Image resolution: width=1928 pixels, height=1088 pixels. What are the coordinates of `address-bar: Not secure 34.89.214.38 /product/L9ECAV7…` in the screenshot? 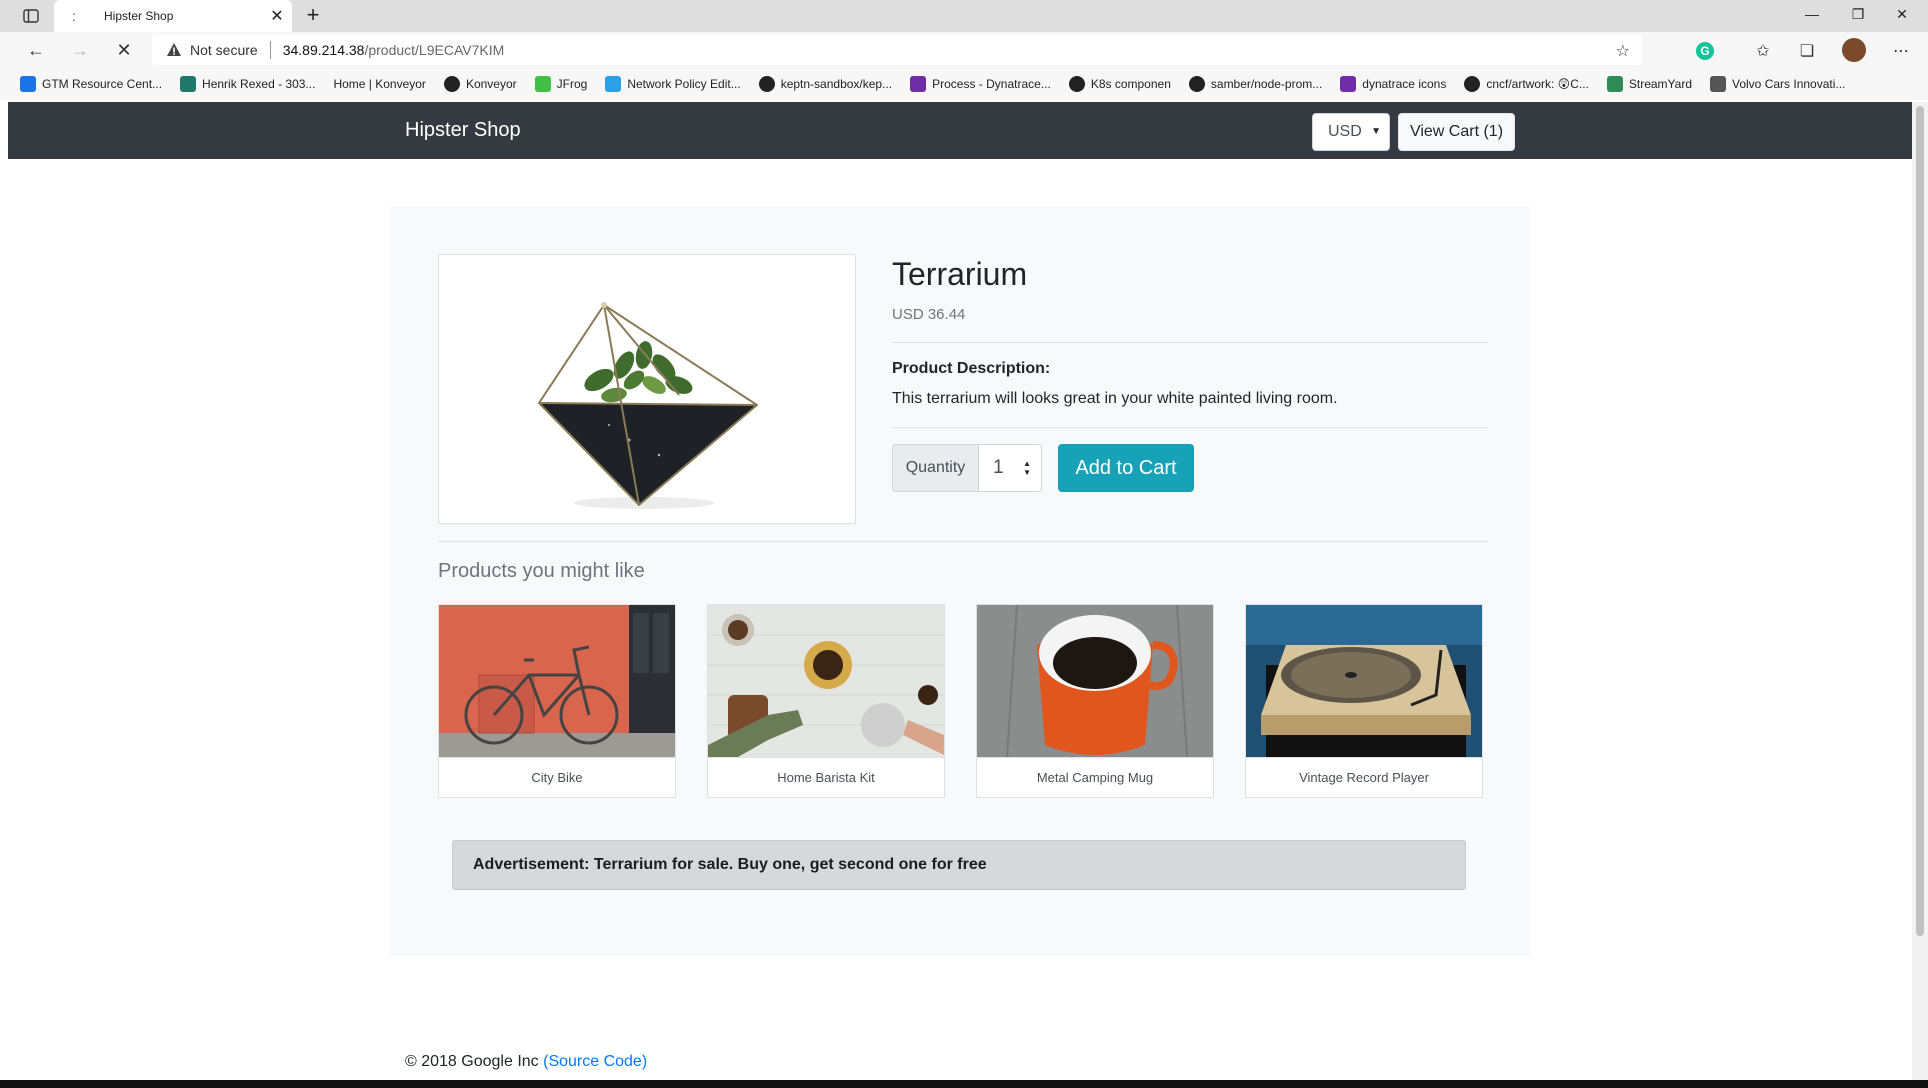 It's located at (897, 50).